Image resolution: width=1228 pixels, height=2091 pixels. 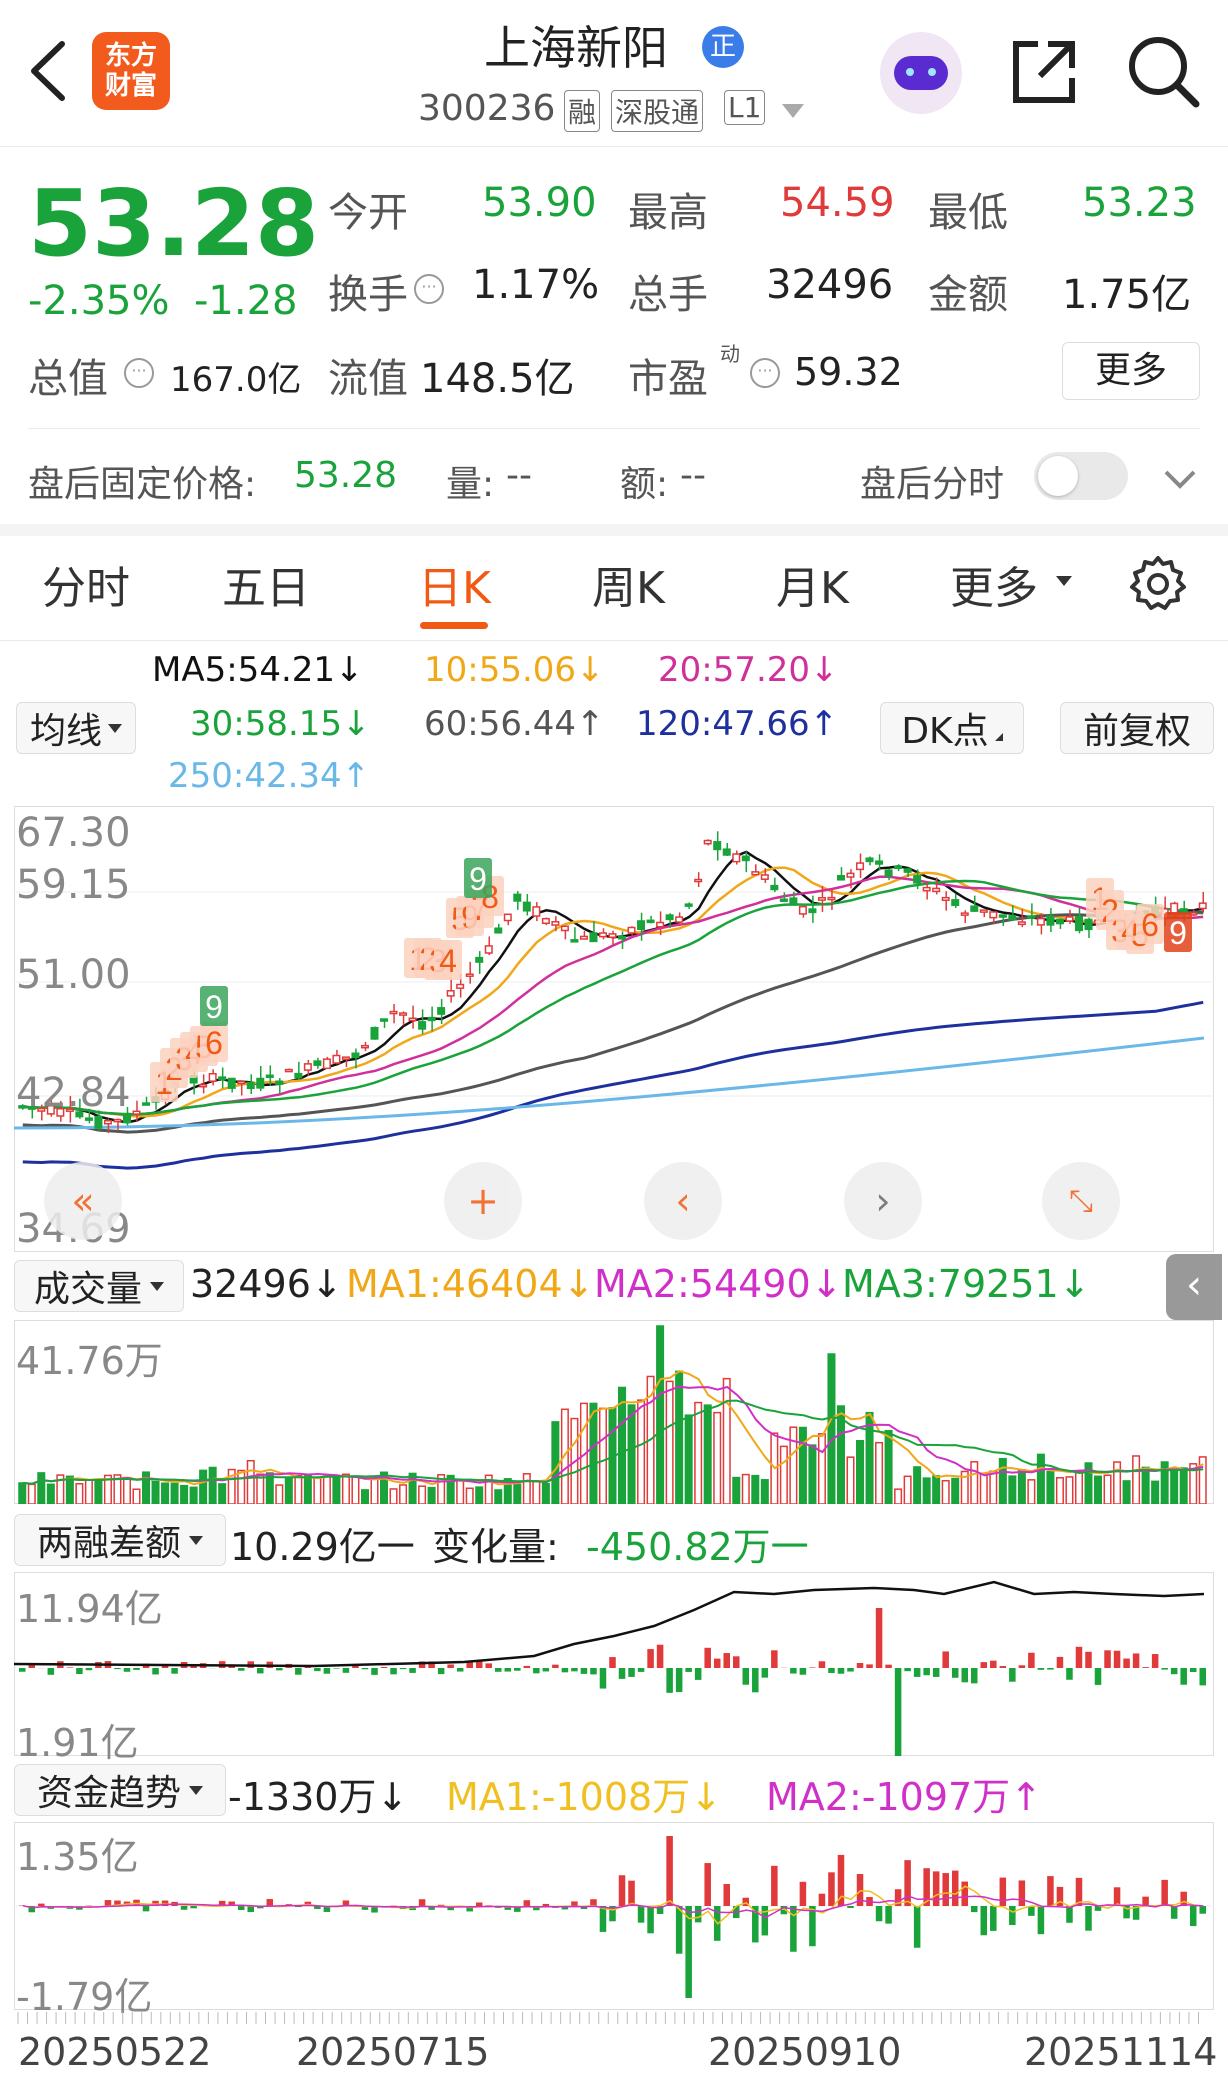 I want to click on margin-selector: 两融差额, so click(x=120, y=1540).